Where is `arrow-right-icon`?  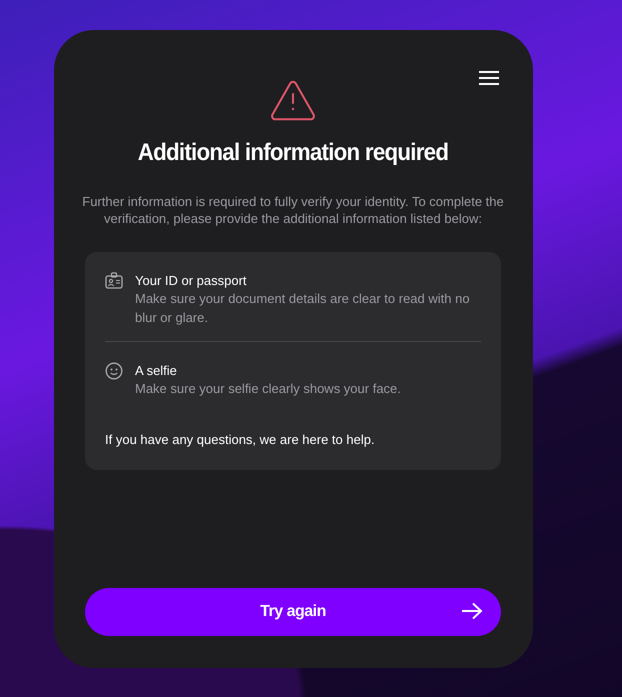
arrow-right-icon is located at coordinates (472, 611).